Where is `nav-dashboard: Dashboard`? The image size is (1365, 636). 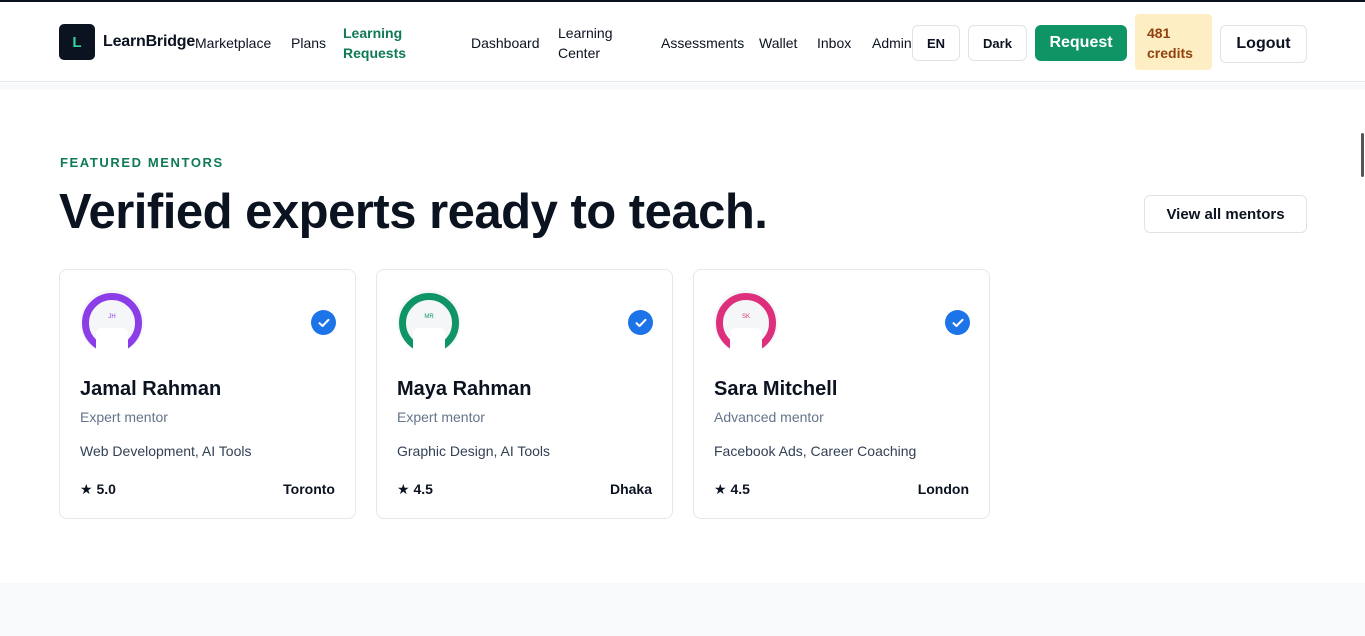 nav-dashboard: Dashboard is located at coordinates (505, 43).